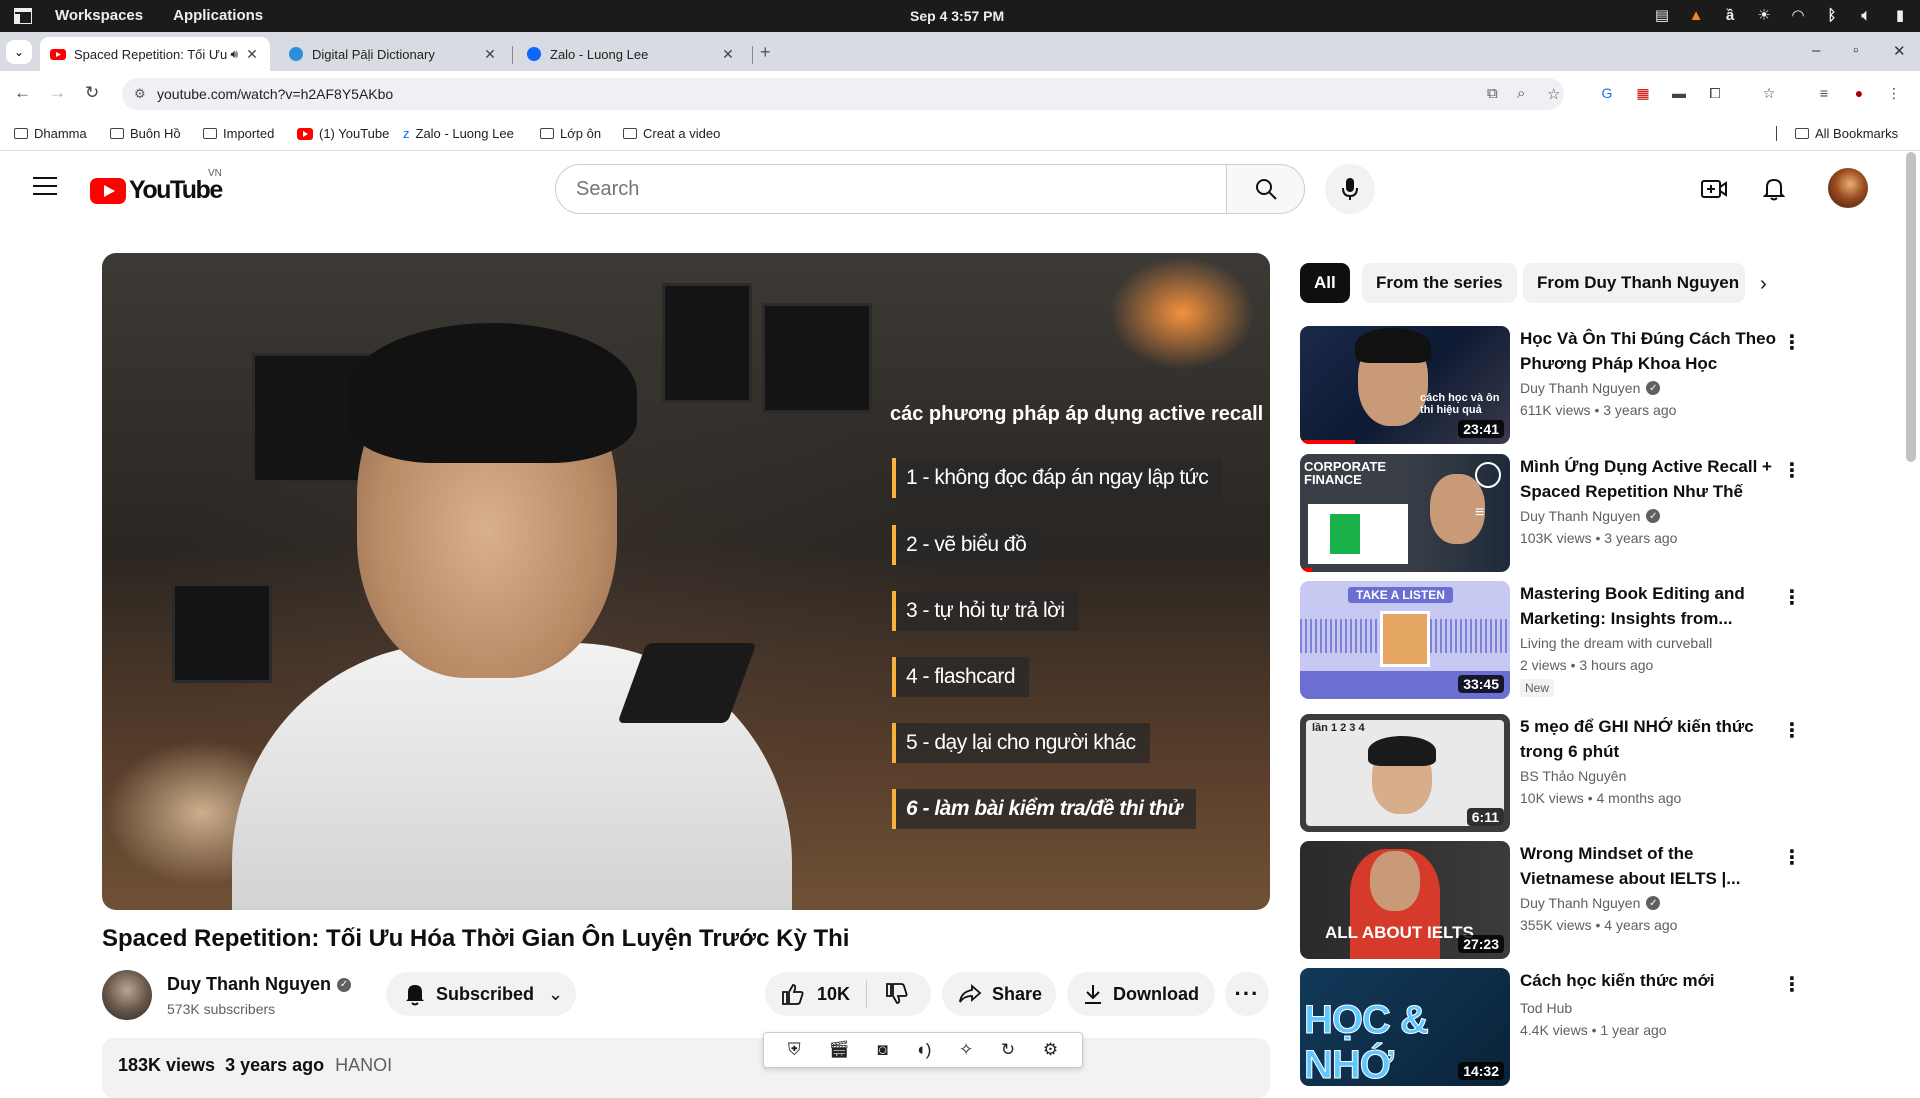 The image size is (1920, 1098). What do you see at coordinates (1650, 739) in the screenshot?
I see `recommendation-title: 5 mẹo để GHI NHỚ kiến thức trong 6 phút` at bounding box center [1650, 739].